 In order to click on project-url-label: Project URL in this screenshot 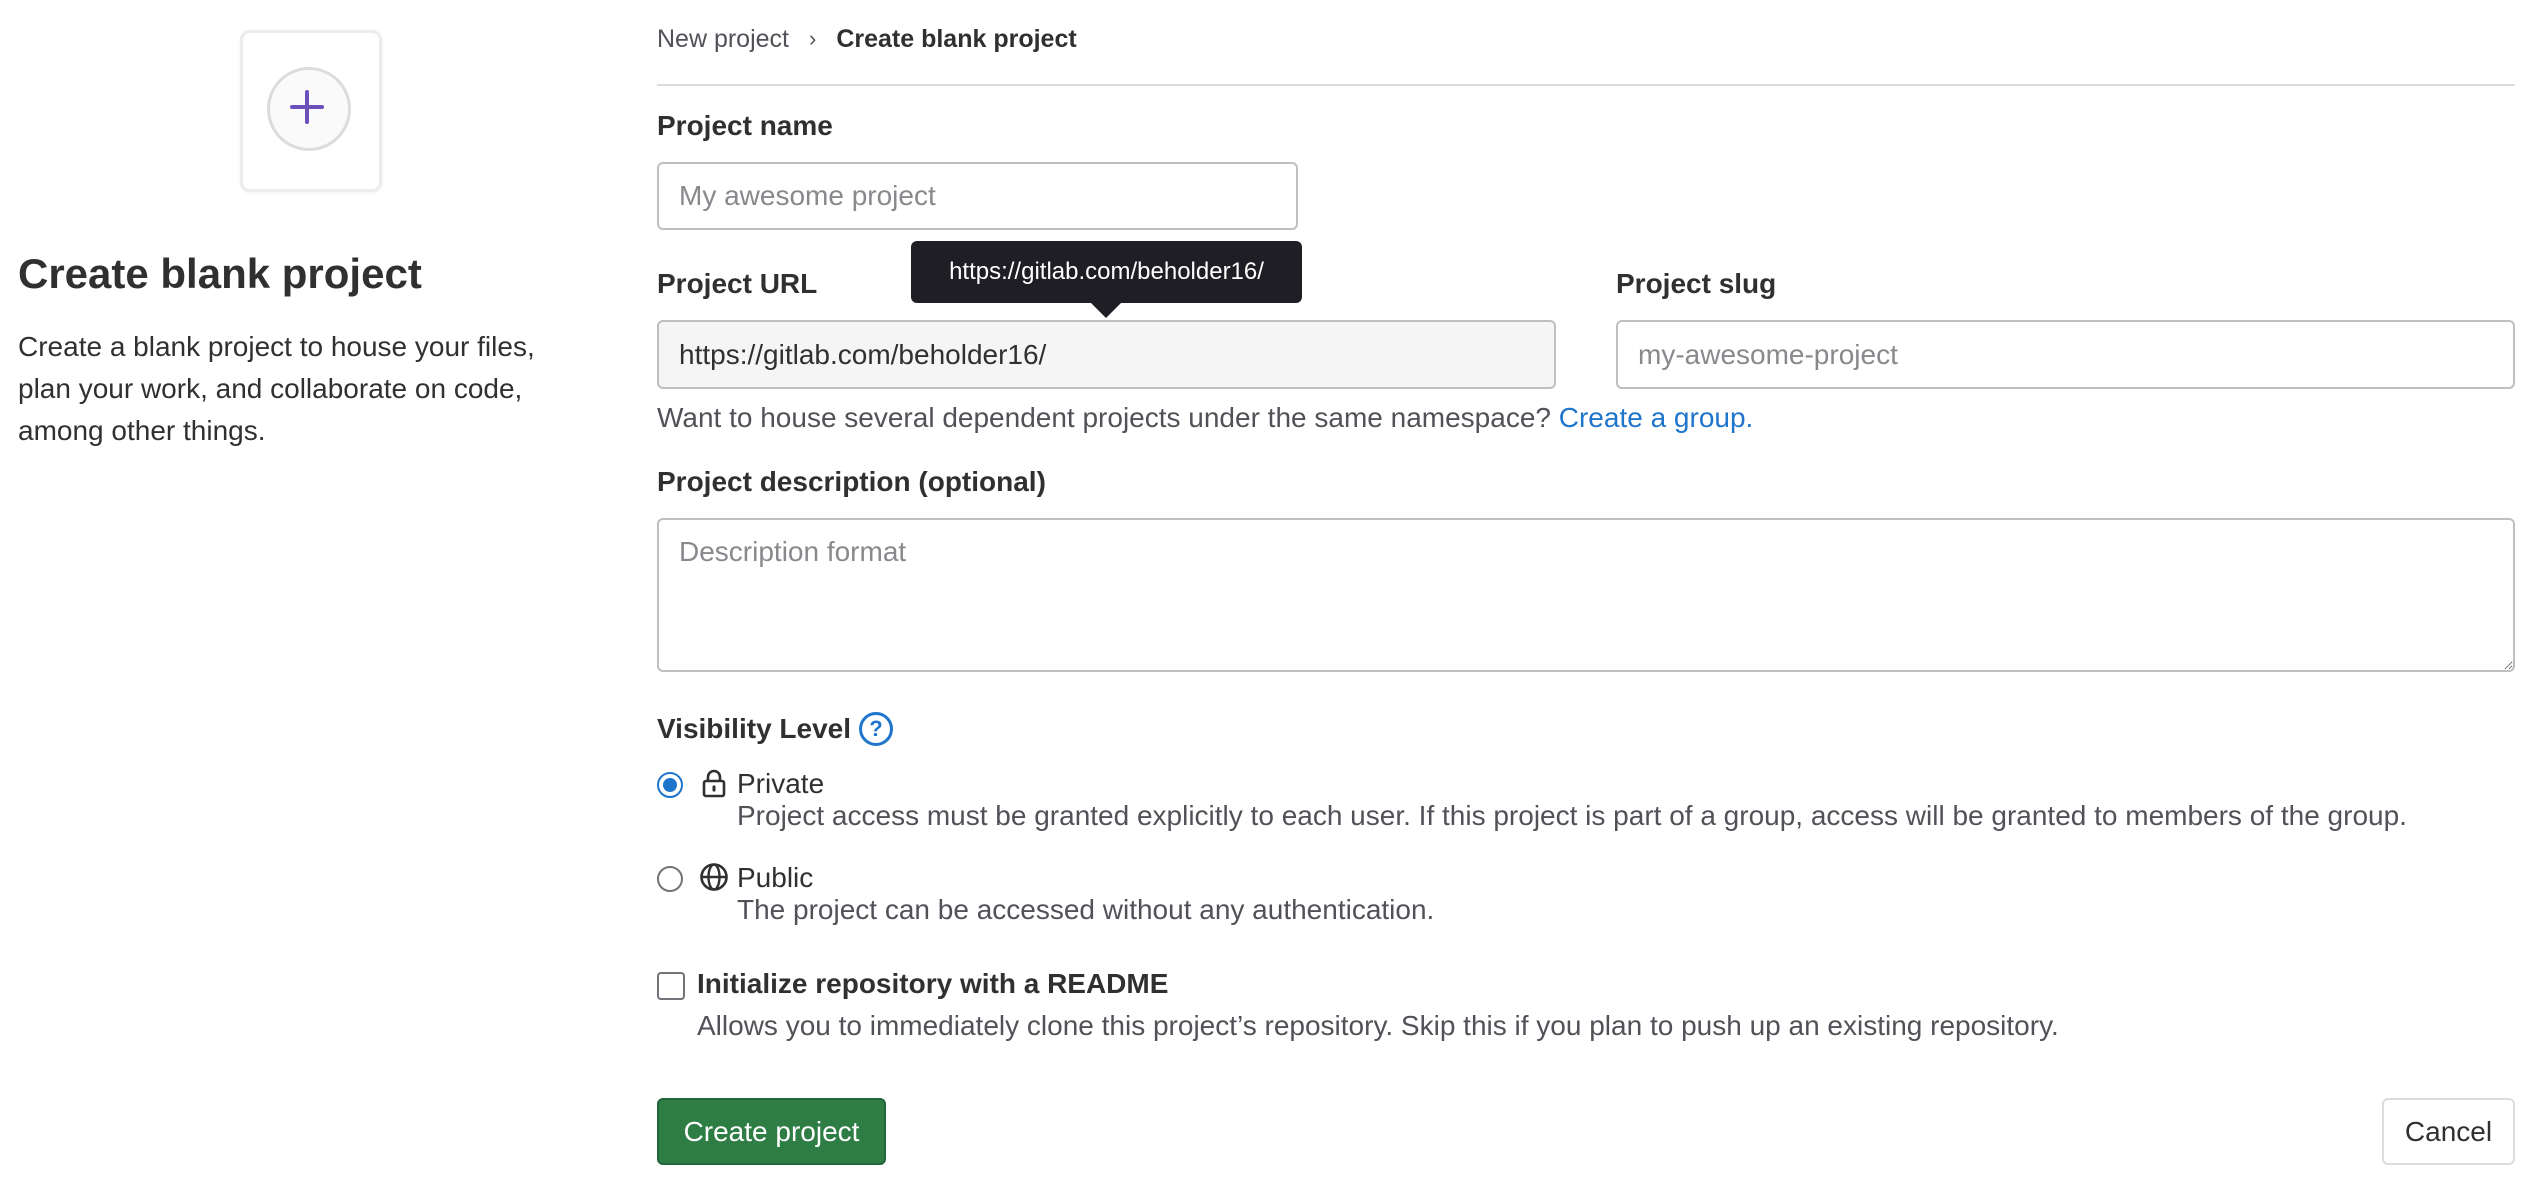, I will do `click(737, 283)`.